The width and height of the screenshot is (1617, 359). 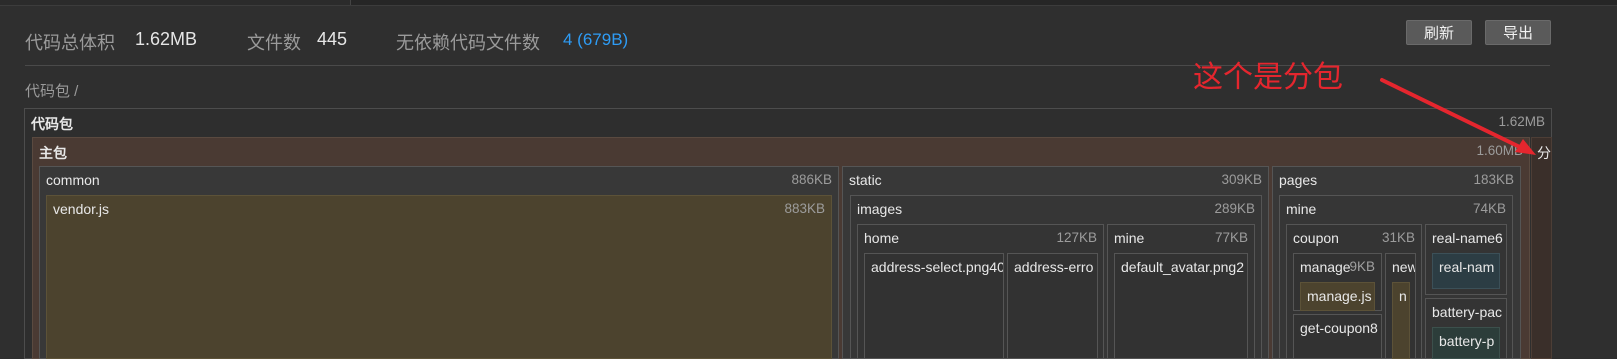 What do you see at coordinates (1241, 179) in the screenshot?
I see `static-size: 309KB` at bounding box center [1241, 179].